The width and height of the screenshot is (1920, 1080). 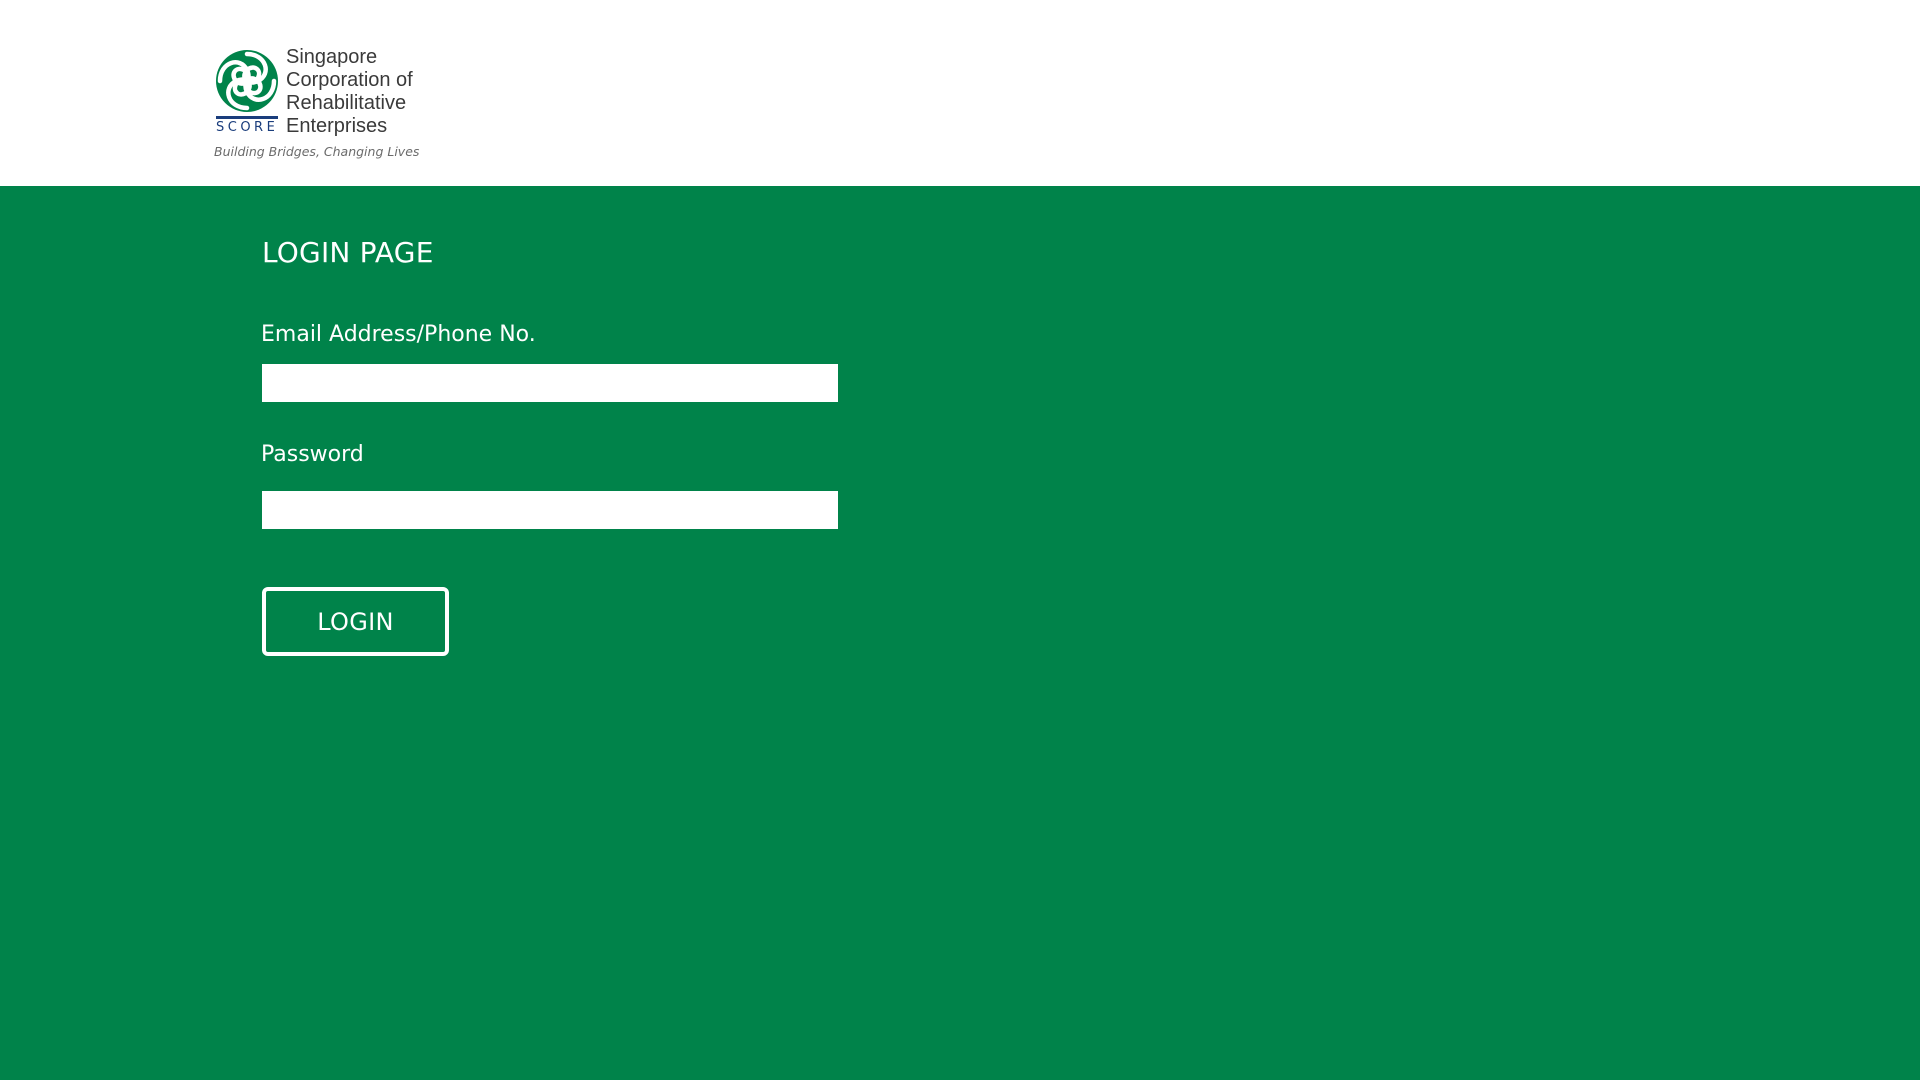 What do you see at coordinates (398, 334) in the screenshot?
I see `email-label: Email Address/Phone No.` at bounding box center [398, 334].